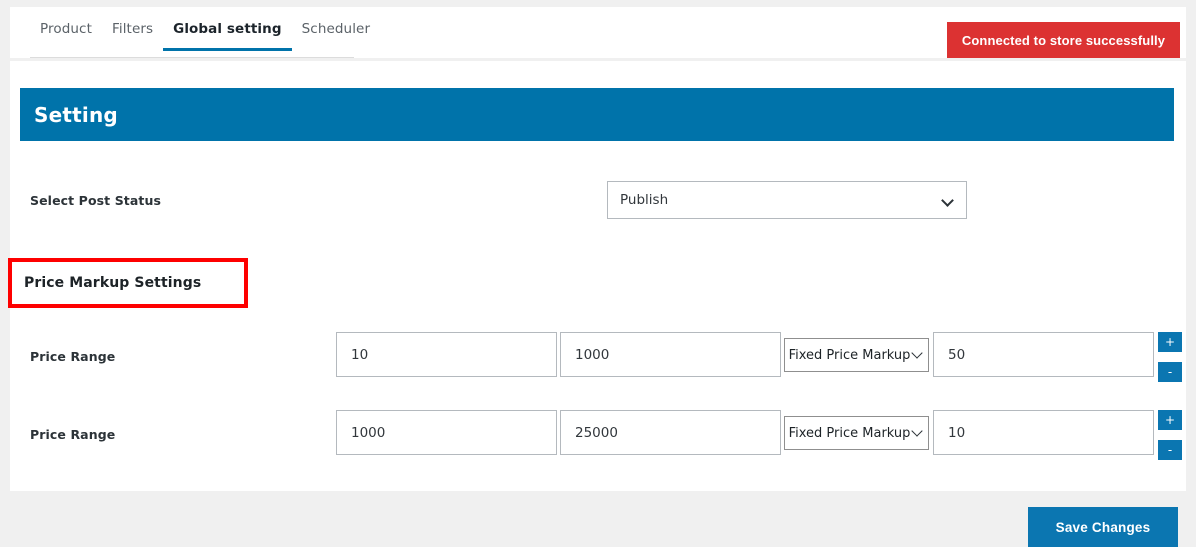 This screenshot has width=1196, height=547. What do you see at coordinates (670, 432) in the screenshot?
I see `price-max-input: 25000` at bounding box center [670, 432].